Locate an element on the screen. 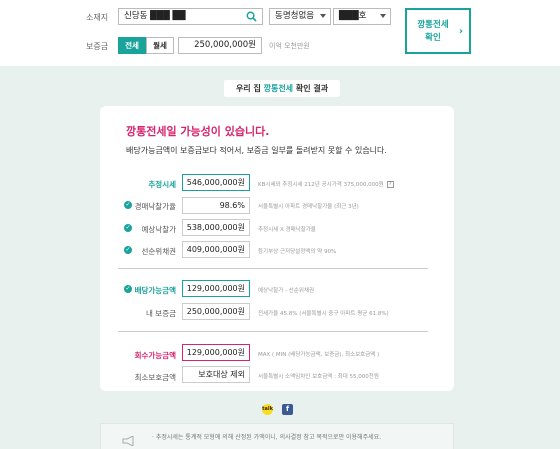 This screenshot has height=449, width=560. title-suffix: 확인 결과 is located at coordinates (311, 88).